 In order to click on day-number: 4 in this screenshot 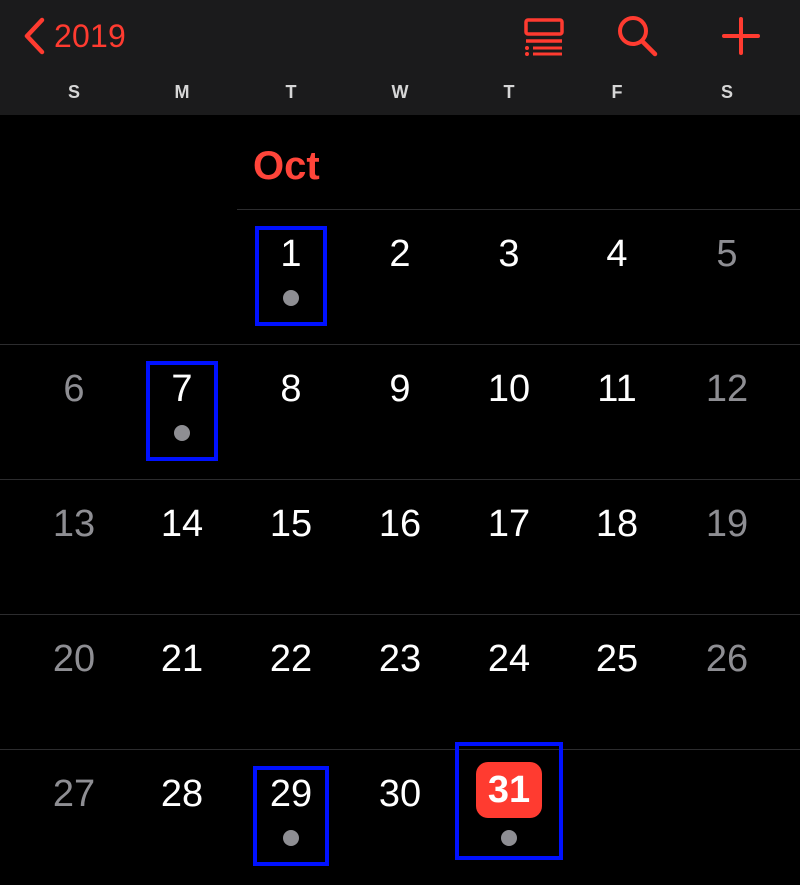, I will do `click(617, 254)`.